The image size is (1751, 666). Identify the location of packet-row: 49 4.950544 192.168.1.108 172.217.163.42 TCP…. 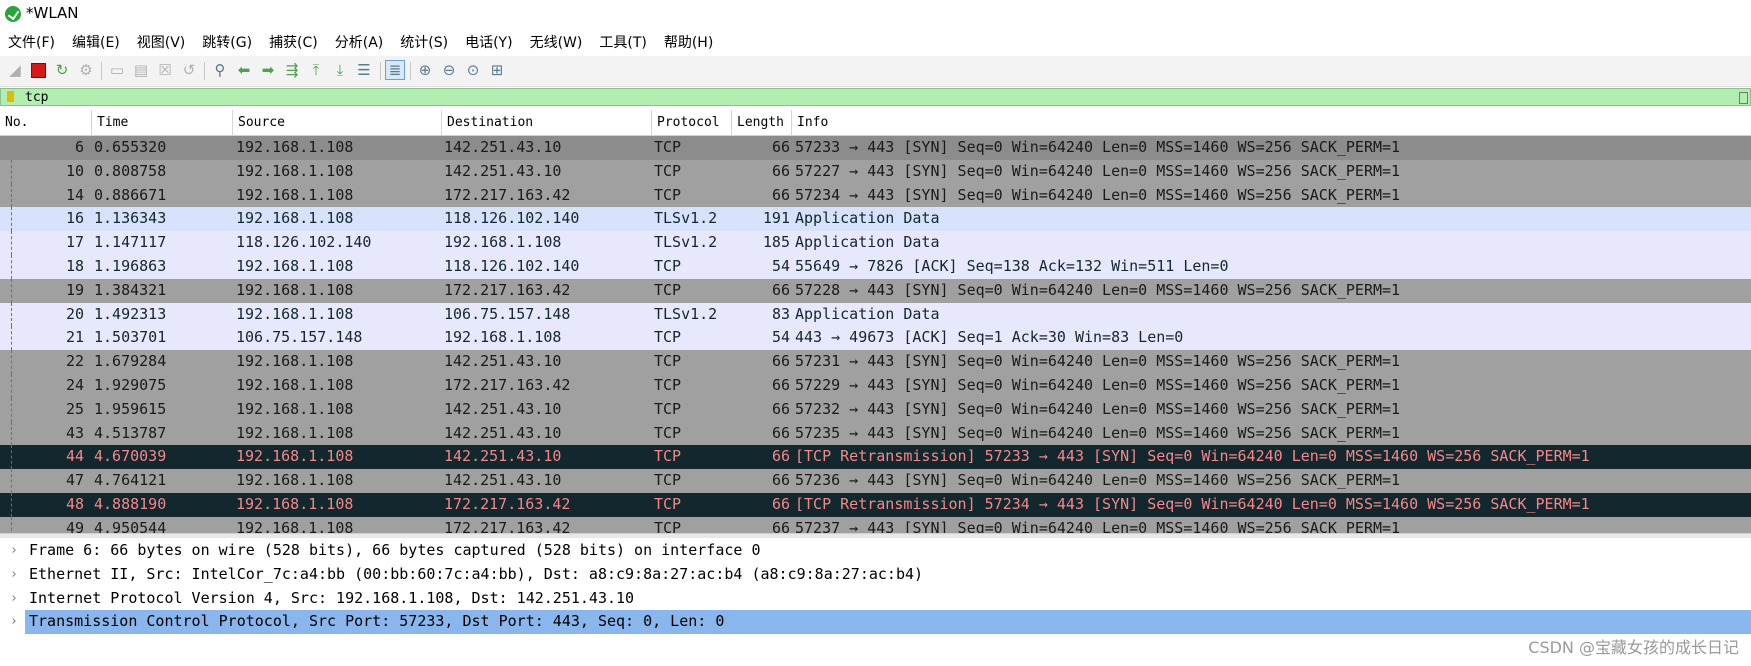
(875, 524).